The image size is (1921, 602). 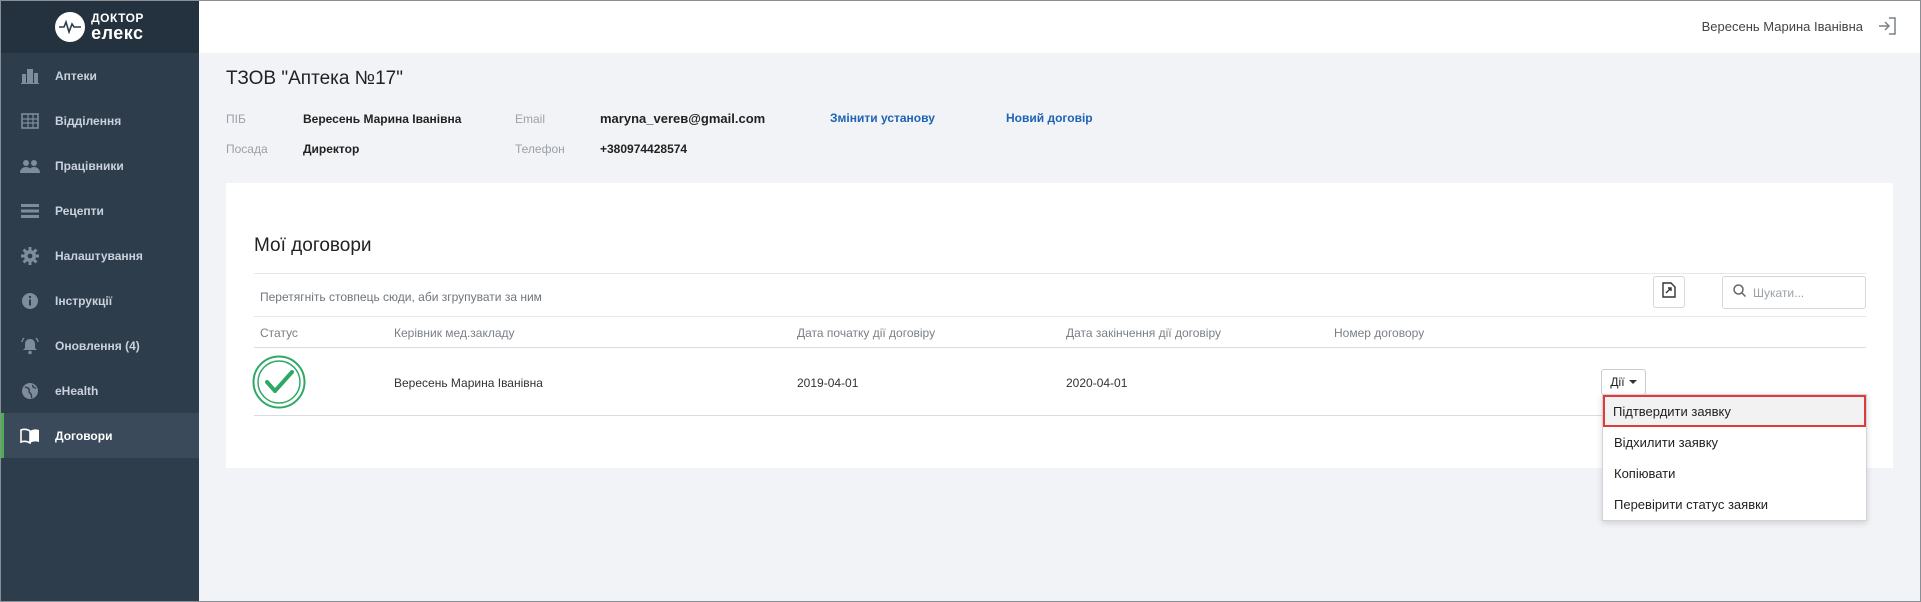 What do you see at coordinates (882, 118) in the screenshot?
I see `change-org-link: Змінити установу` at bounding box center [882, 118].